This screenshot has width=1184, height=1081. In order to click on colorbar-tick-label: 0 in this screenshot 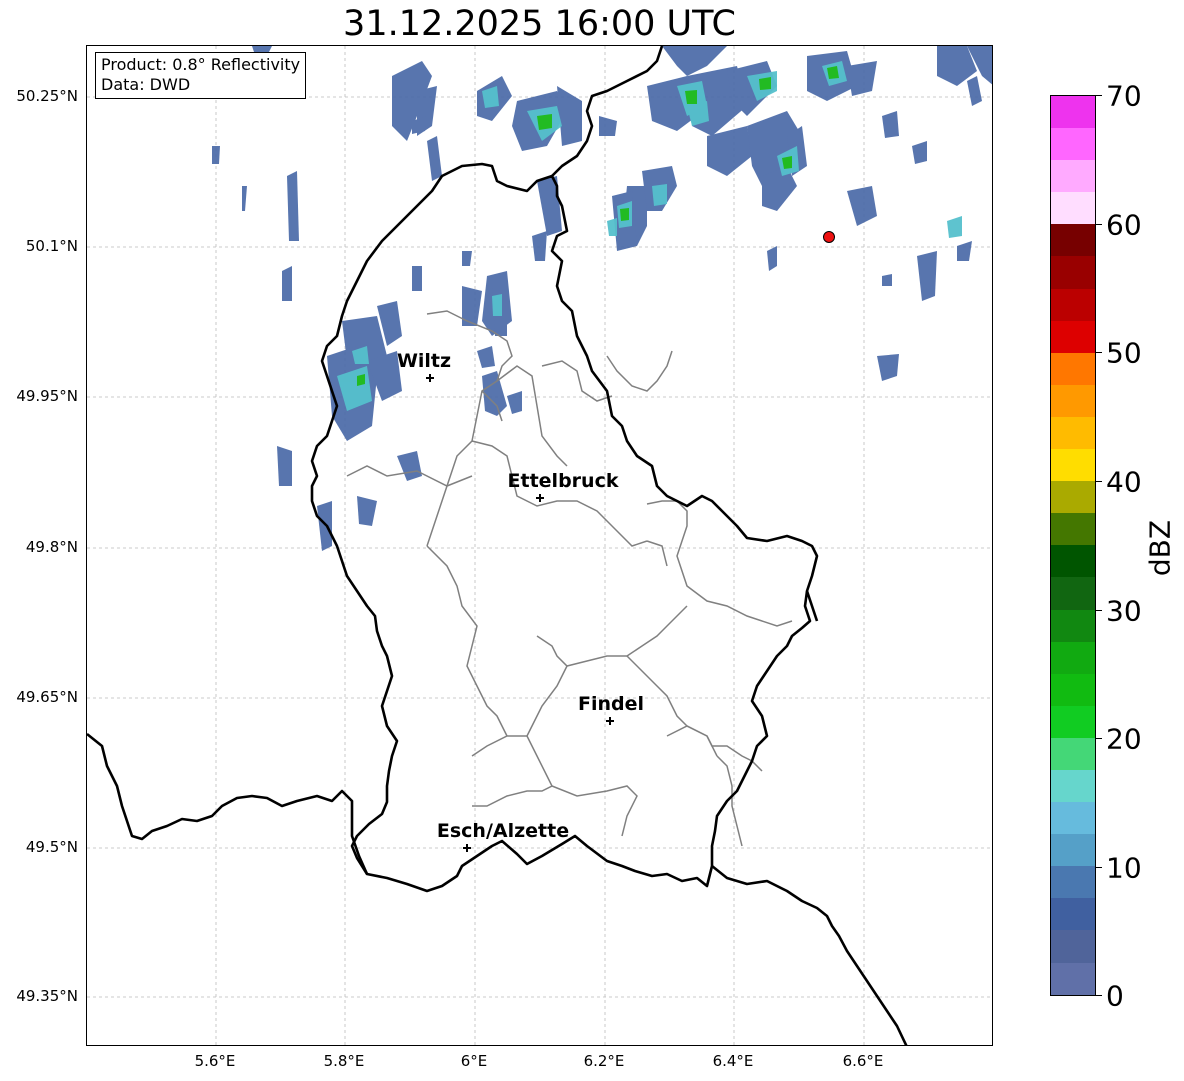, I will do `click(1115, 996)`.